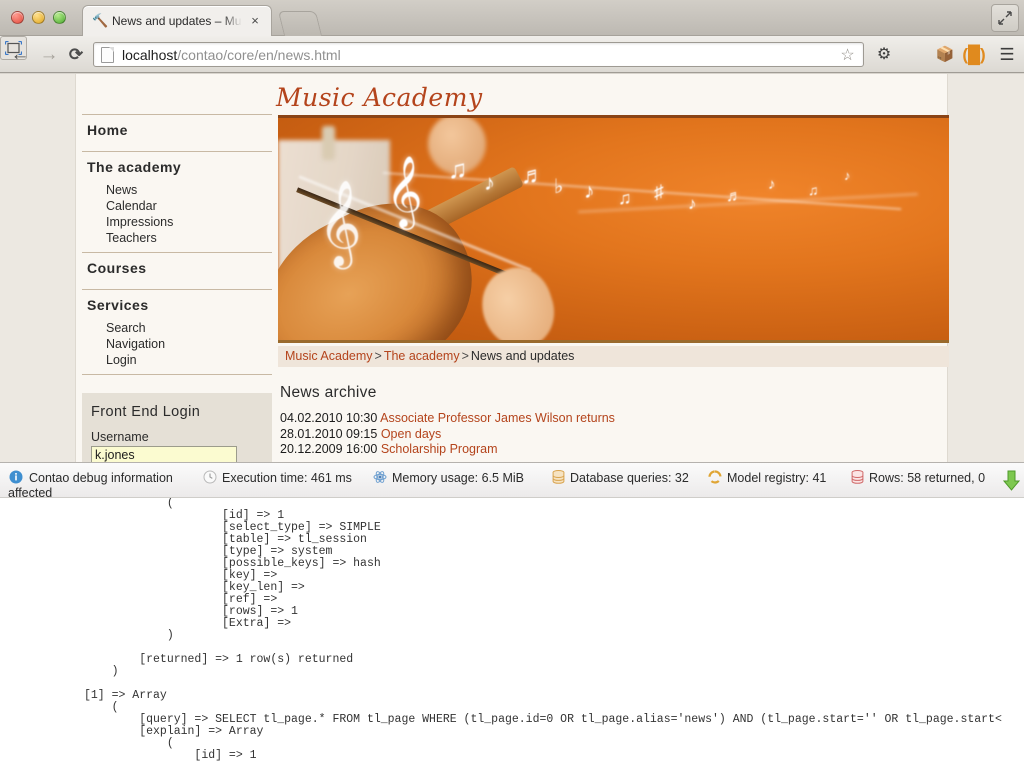 This screenshot has width=1024, height=768. I want to click on nav-group-home: Home, so click(177, 133).